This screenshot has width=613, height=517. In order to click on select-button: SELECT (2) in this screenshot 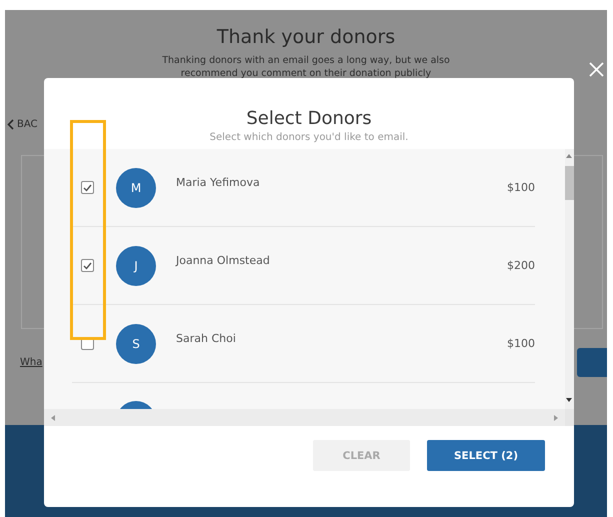, I will do `click(486, 455)`.